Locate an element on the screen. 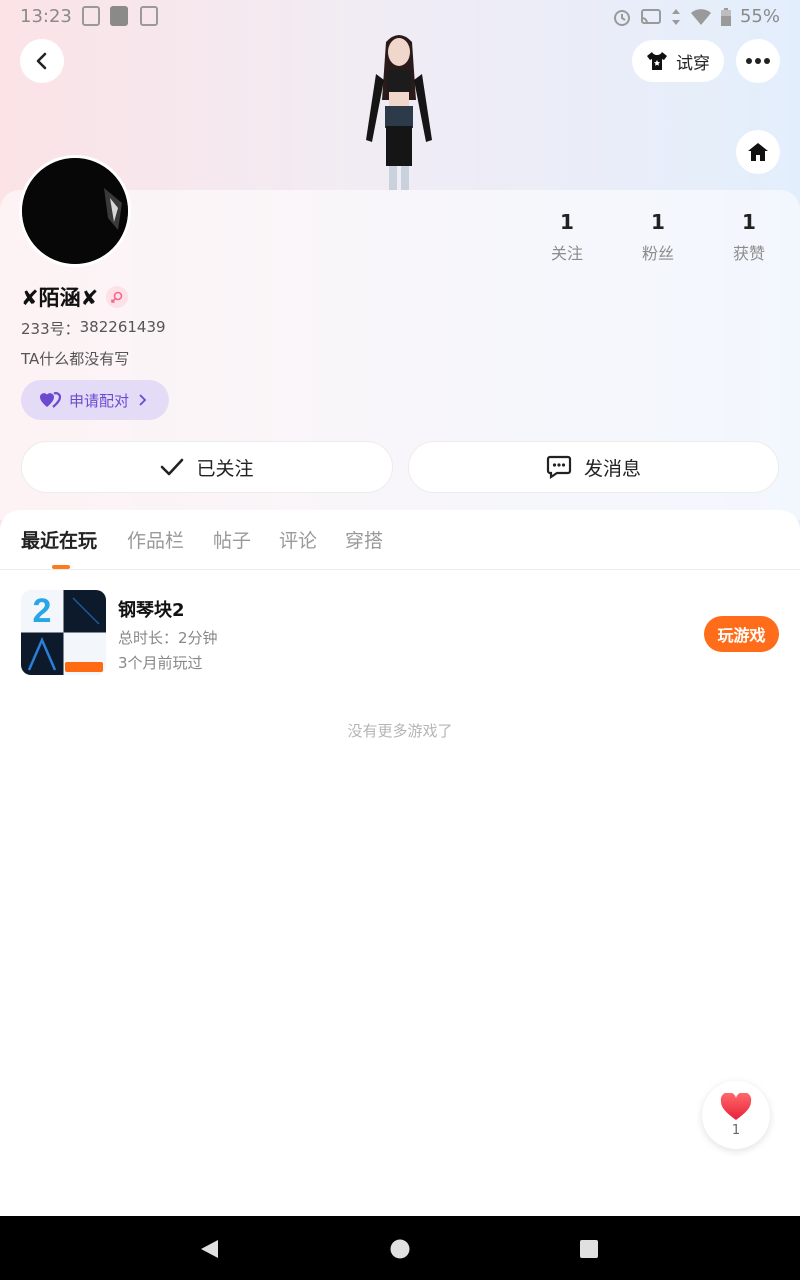 This screenshot has width=800, height=1280. tab-comments: 评论 is located at coordinates (298, 539).